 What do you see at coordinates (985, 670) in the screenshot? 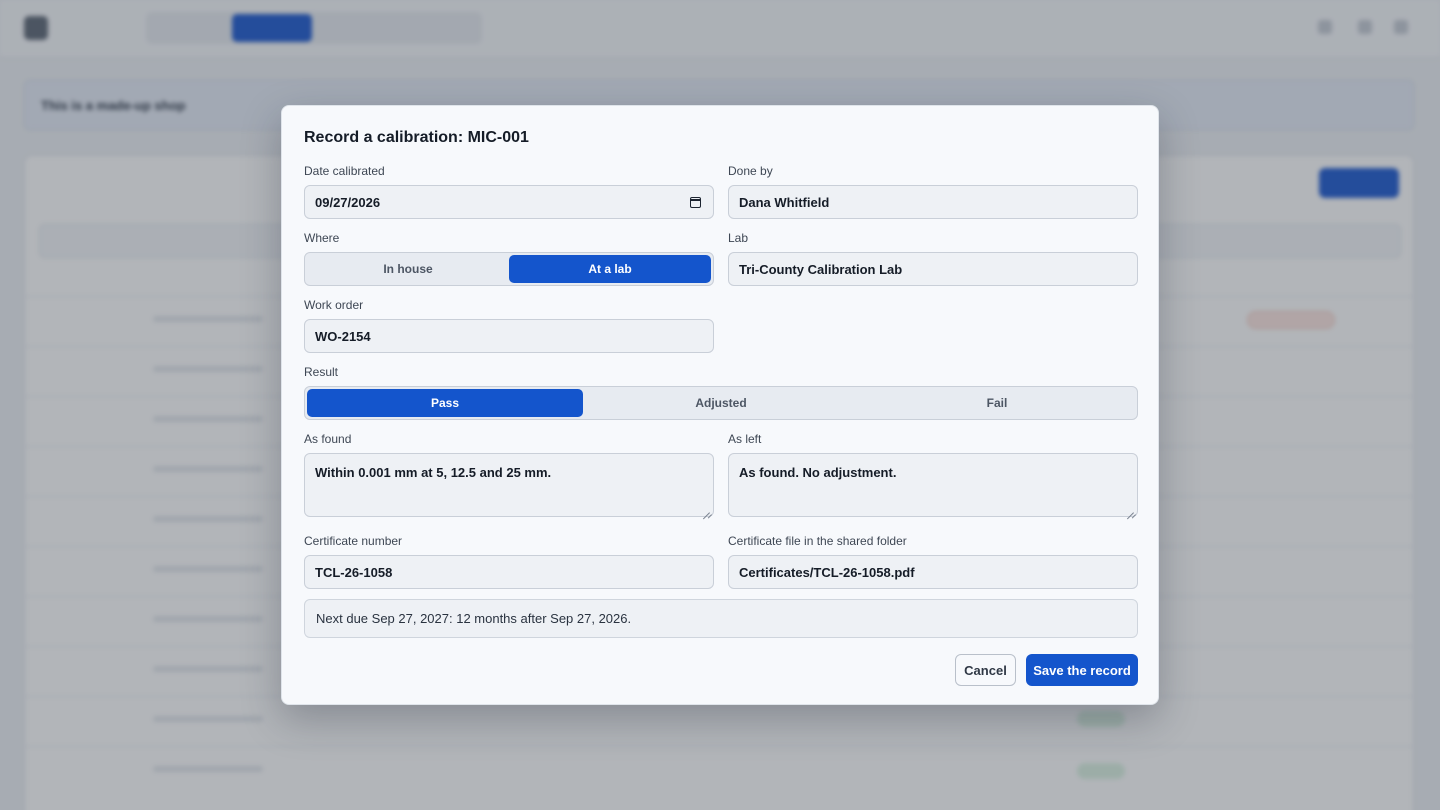
I see `cancel-button: Cancel` at bounding box center [985, 670].